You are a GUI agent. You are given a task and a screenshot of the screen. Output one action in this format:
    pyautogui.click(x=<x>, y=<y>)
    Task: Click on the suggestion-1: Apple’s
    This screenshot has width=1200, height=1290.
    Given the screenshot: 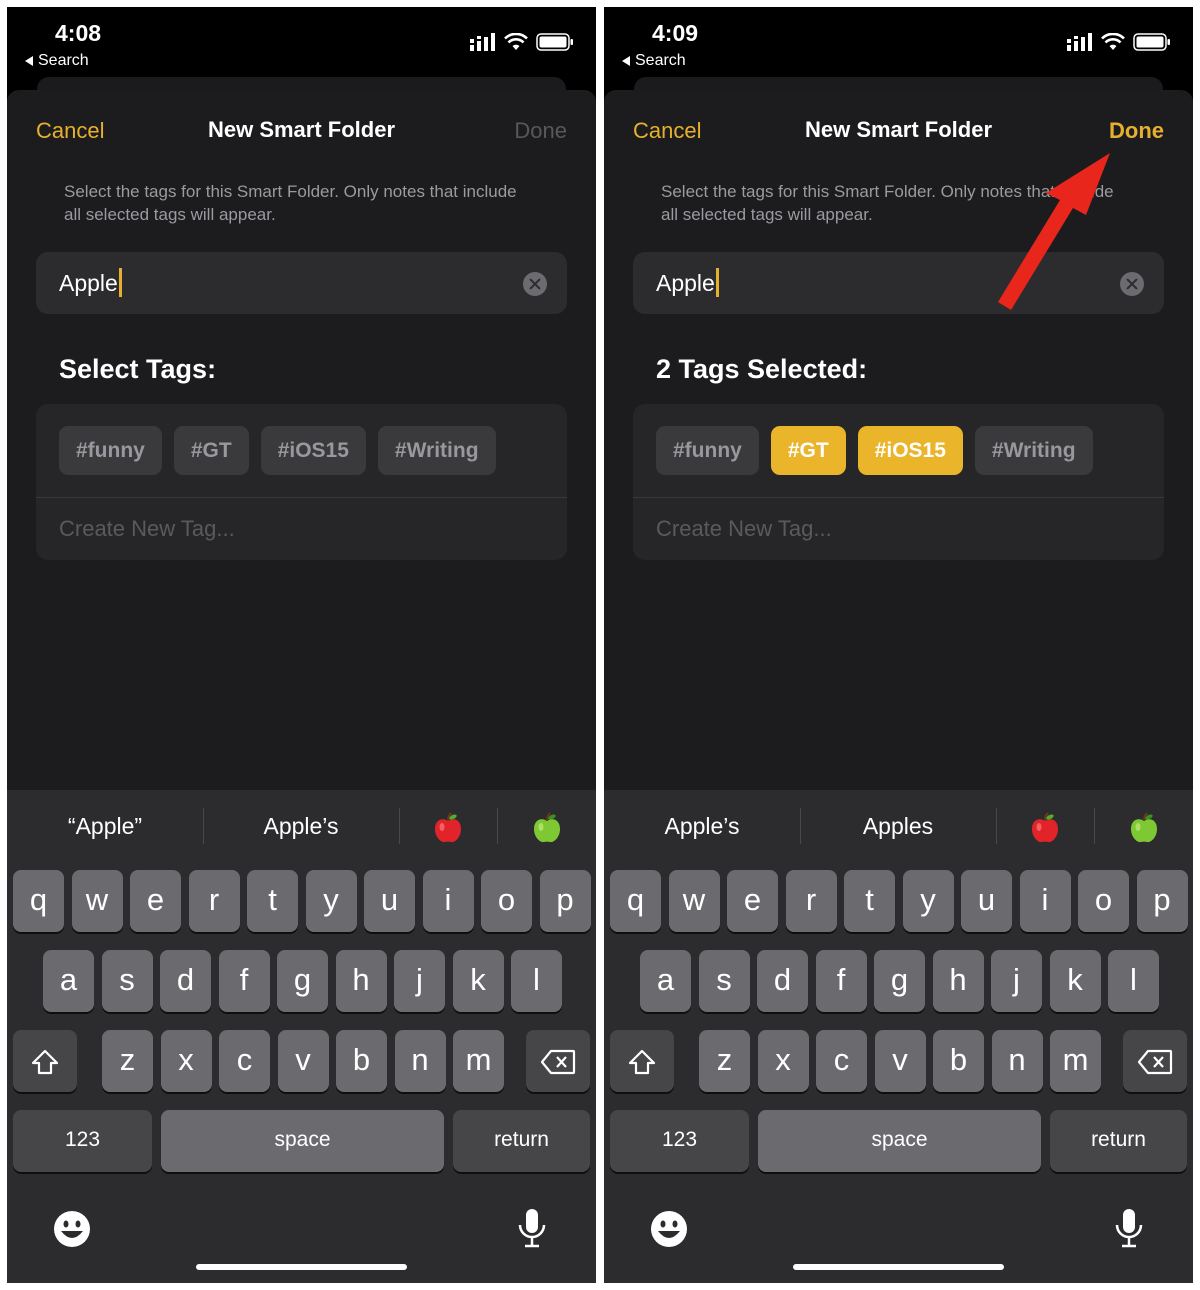 What is the action you would take?
    pyautogui.click(x=702, y=826)
    